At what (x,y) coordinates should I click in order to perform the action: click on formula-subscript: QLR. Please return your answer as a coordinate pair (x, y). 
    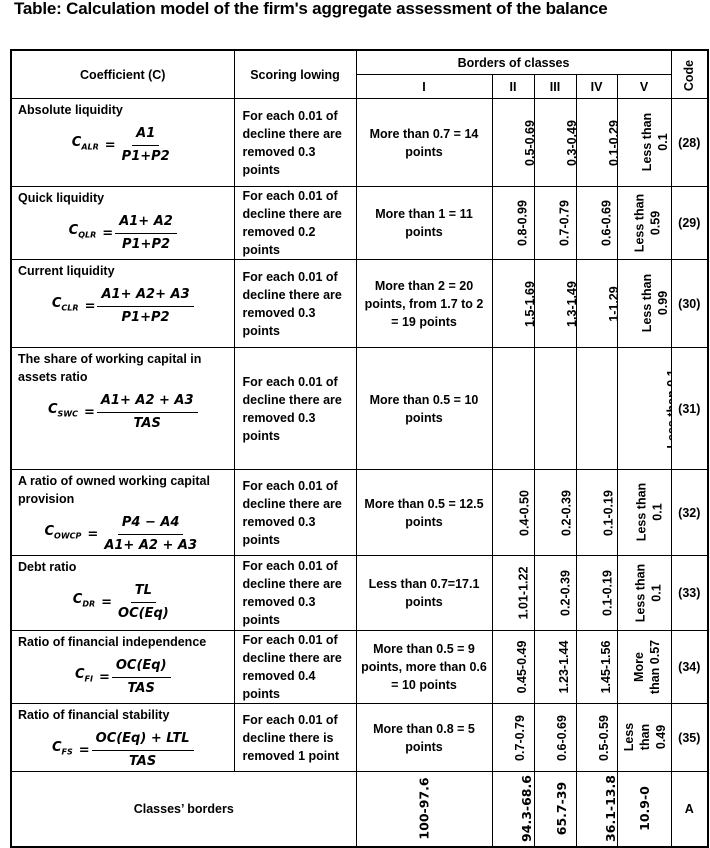
    Looking at the image, I should click on (87, 235).